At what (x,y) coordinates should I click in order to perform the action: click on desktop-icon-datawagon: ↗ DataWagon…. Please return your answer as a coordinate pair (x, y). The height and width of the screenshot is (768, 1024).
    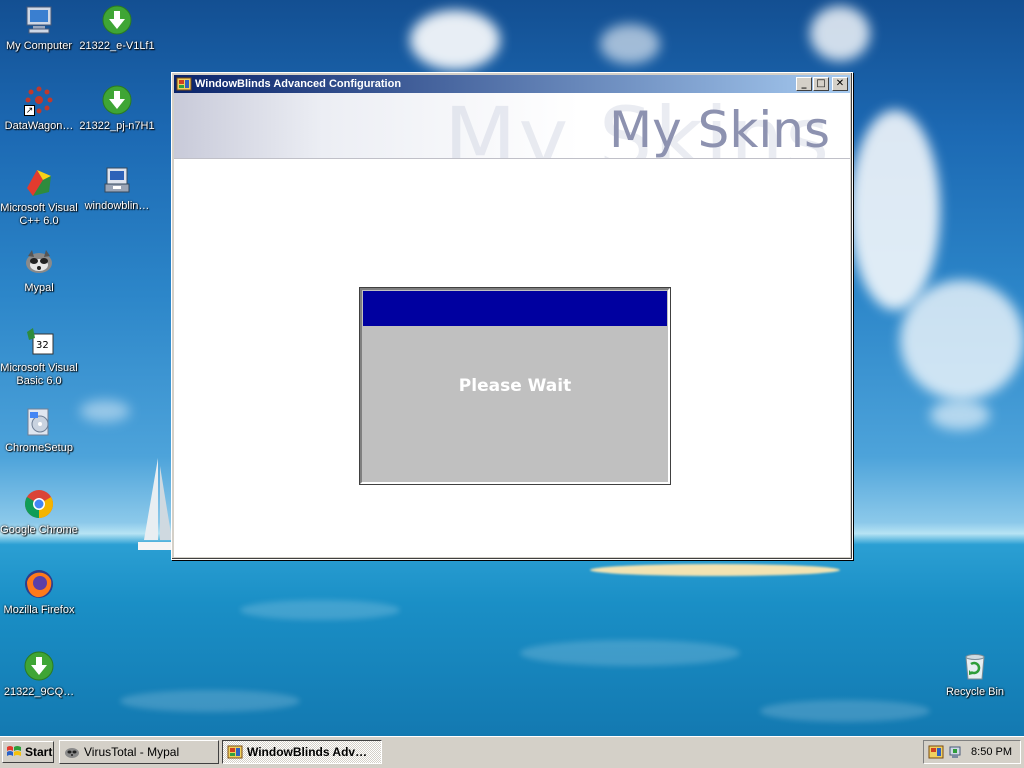
    Looking at the image, I should click on (39, 108).